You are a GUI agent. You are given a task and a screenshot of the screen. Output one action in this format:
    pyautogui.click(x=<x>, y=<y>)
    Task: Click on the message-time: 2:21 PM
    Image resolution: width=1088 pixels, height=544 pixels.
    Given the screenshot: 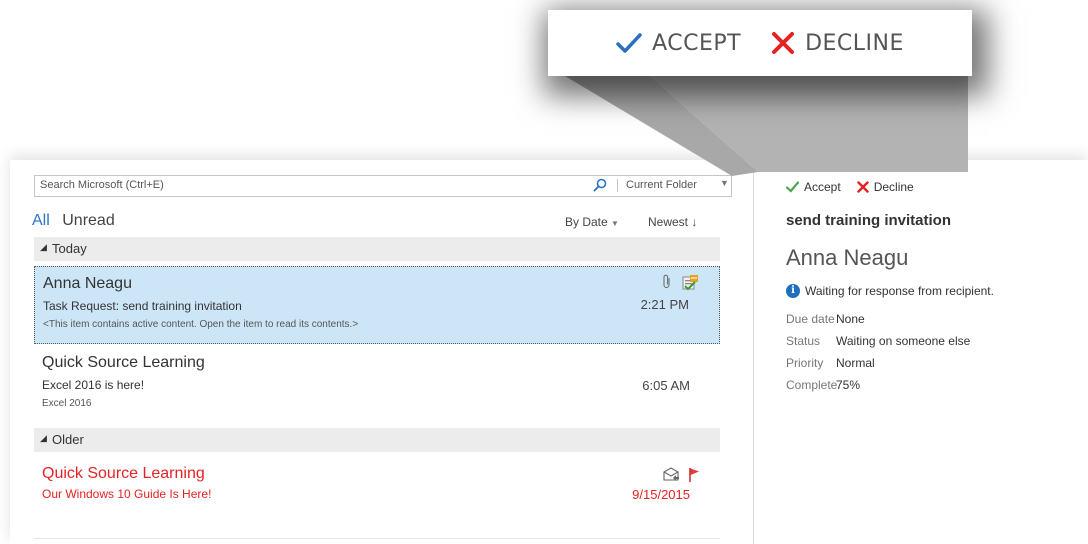 What is the action you would take?
    pyautogui.click(x=664, y=304)
    